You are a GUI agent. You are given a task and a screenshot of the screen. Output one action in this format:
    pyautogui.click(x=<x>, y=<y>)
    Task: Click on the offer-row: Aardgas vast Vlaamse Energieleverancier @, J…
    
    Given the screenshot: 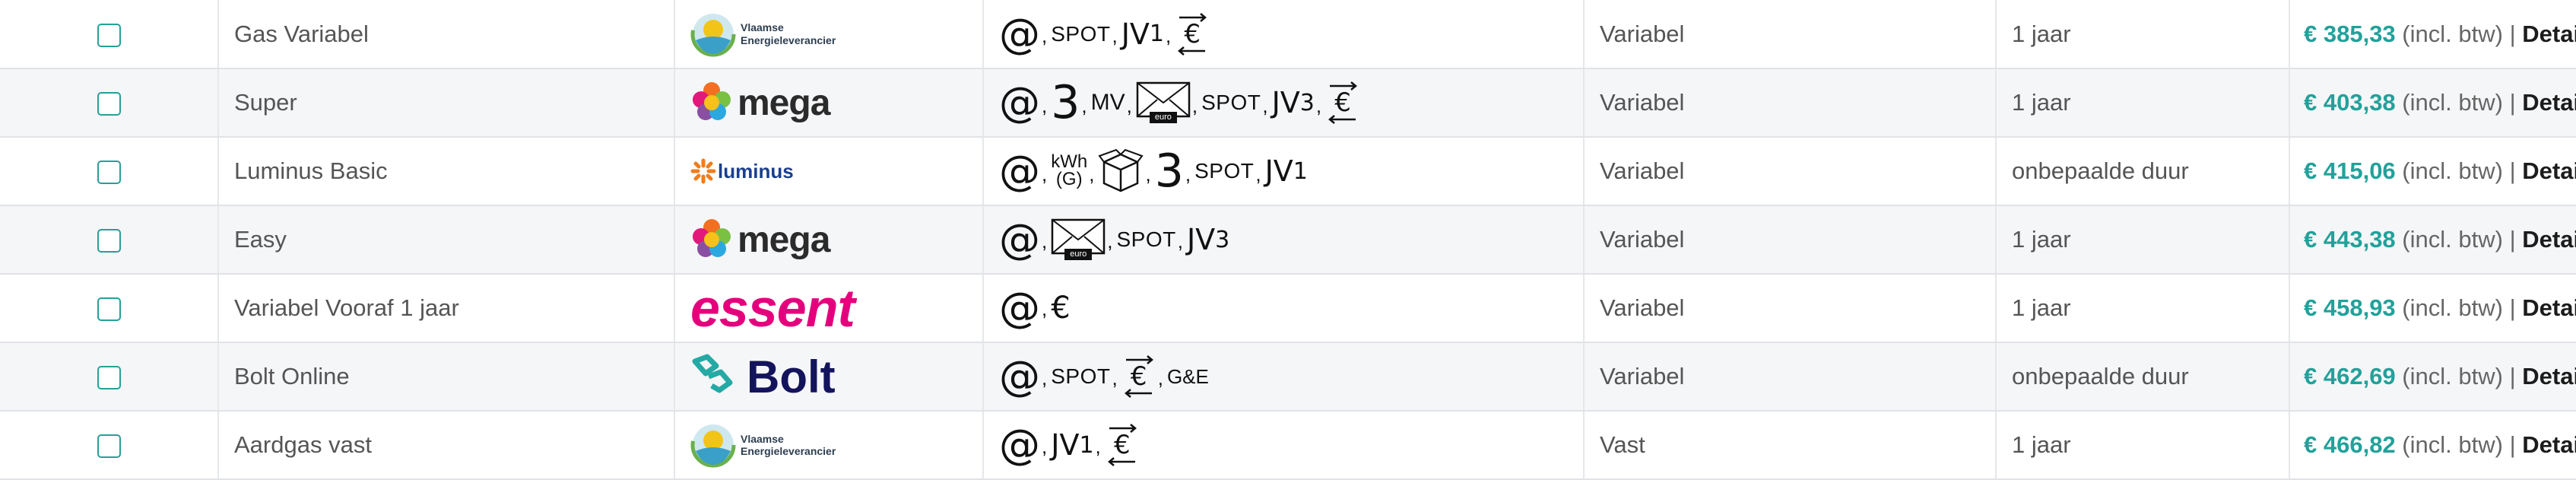 What is the action you would take?
    pyautogui.click(x=1288, y=446)
    